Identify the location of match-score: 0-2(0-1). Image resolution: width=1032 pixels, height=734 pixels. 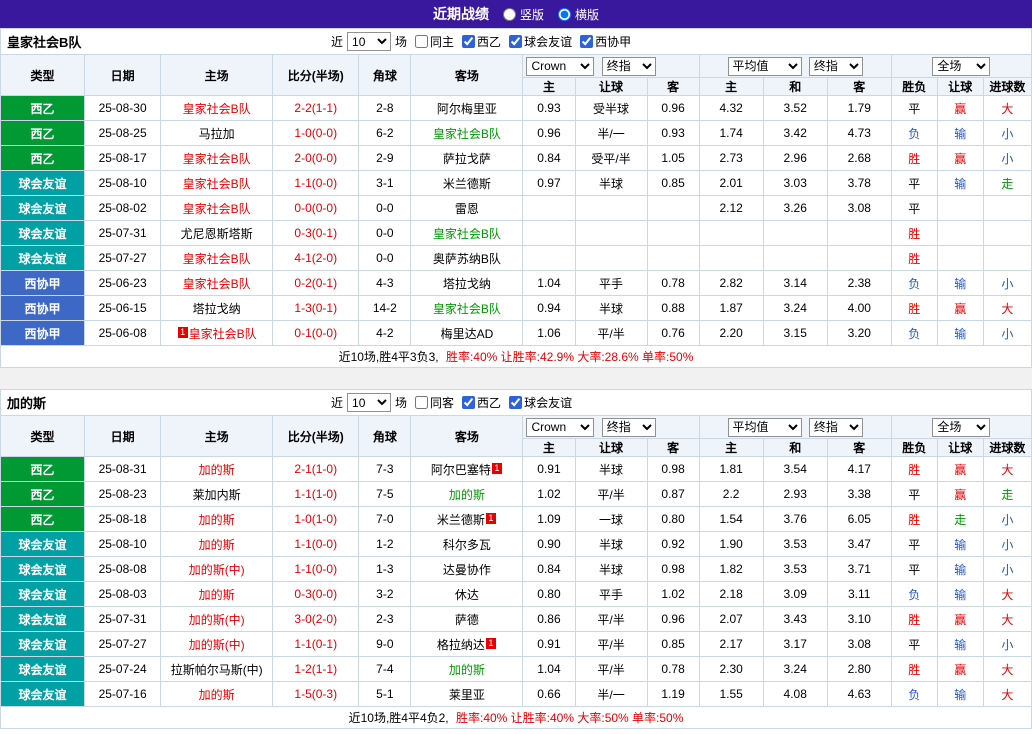
(316, 283).